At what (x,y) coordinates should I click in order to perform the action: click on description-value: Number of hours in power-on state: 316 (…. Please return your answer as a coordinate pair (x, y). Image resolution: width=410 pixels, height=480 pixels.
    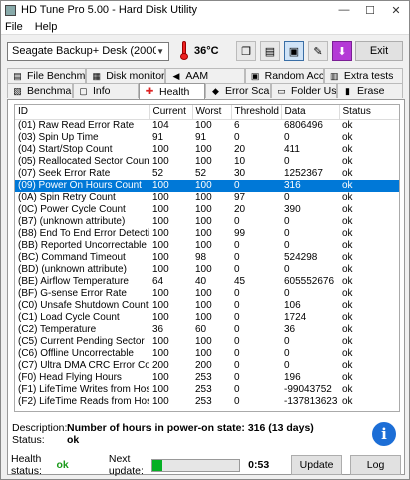
    Looking at the image, I should click on (190, 428).